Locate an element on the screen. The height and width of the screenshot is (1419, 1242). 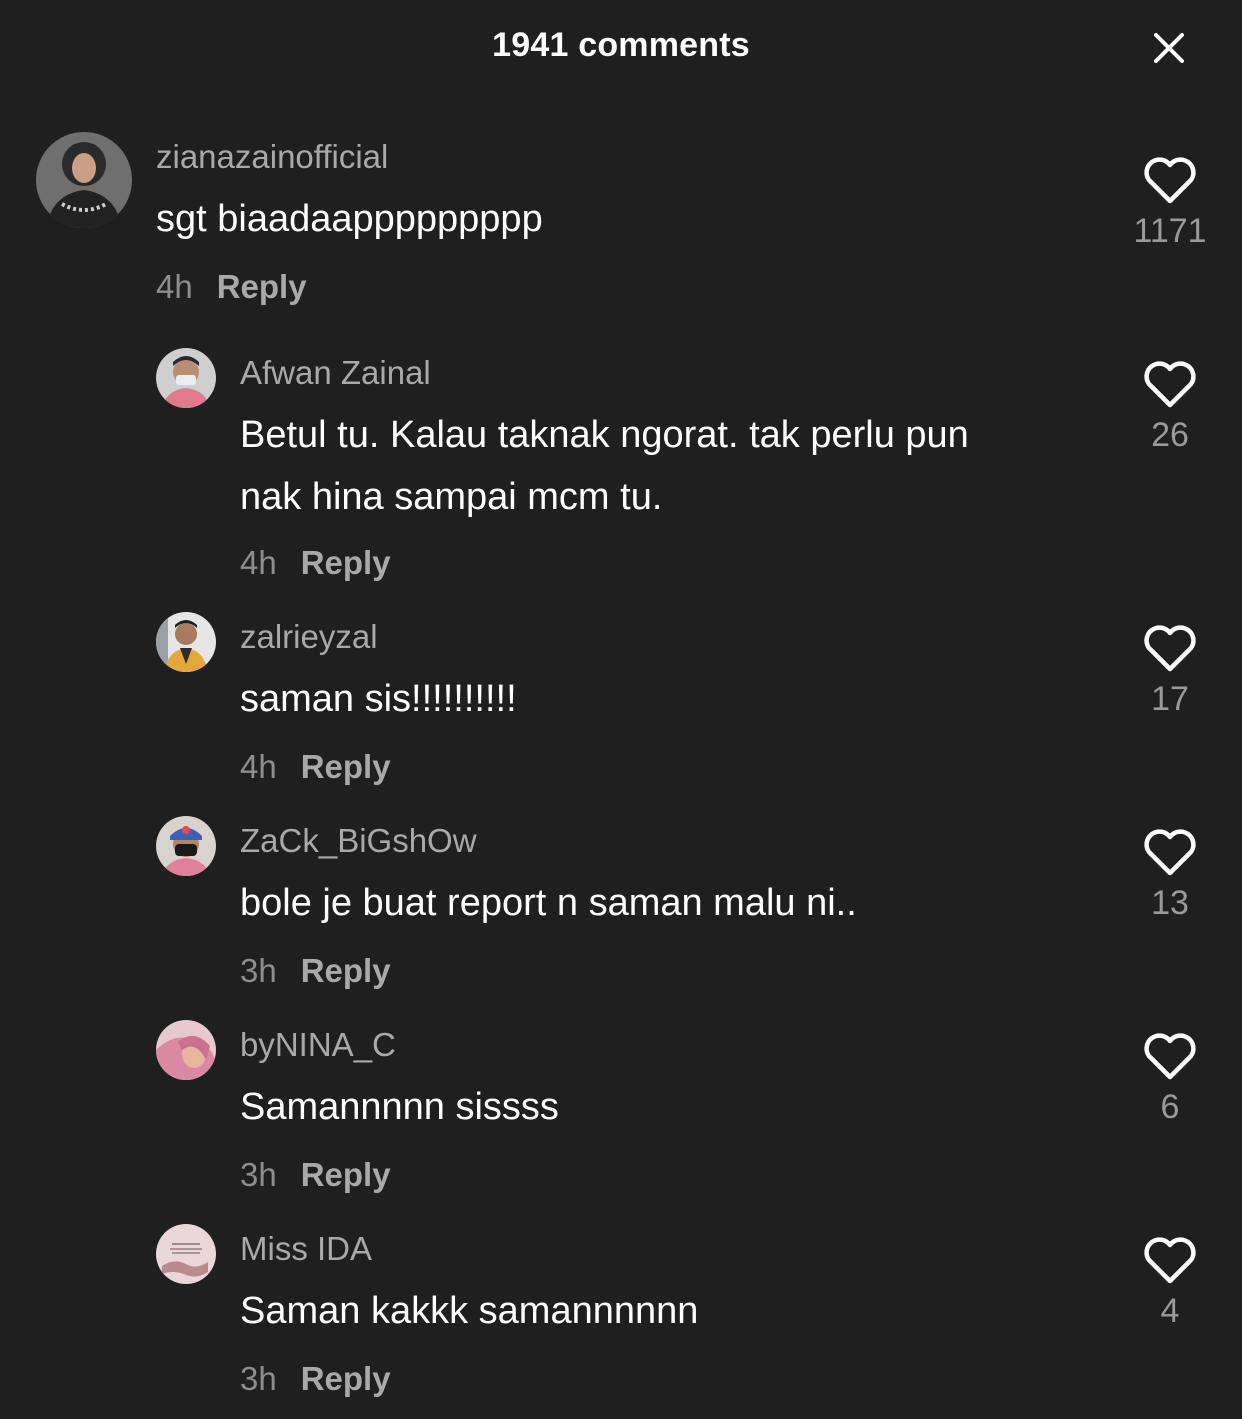
like-count: 26 is located at coordinates (1170, 435).